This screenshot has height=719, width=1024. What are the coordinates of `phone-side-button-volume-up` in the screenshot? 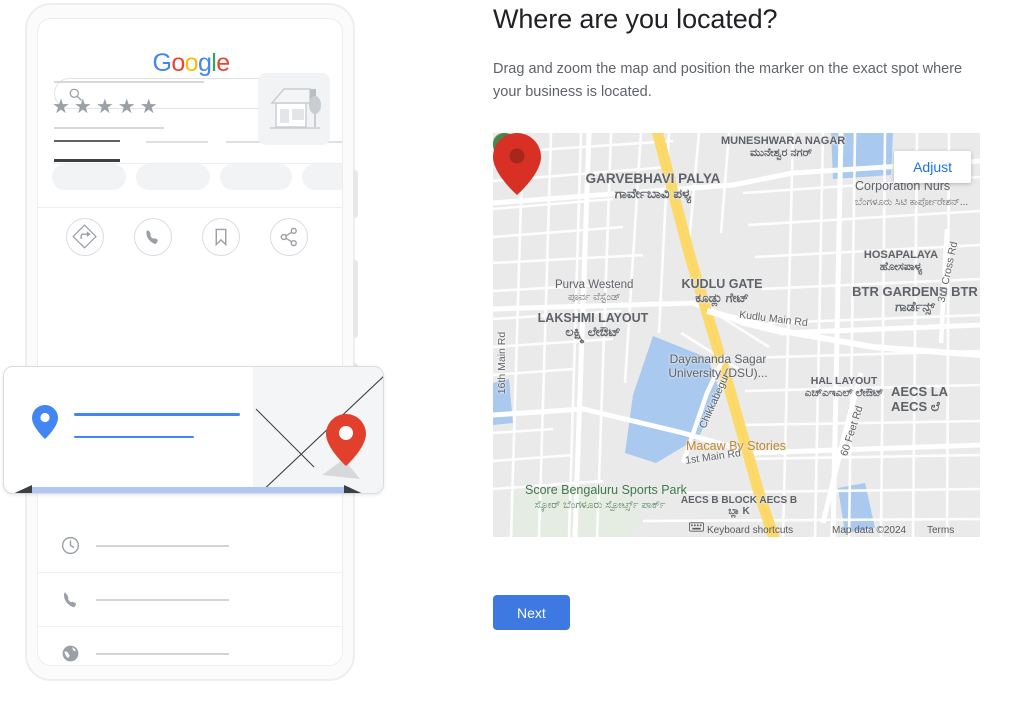 It's located at (355, 299).